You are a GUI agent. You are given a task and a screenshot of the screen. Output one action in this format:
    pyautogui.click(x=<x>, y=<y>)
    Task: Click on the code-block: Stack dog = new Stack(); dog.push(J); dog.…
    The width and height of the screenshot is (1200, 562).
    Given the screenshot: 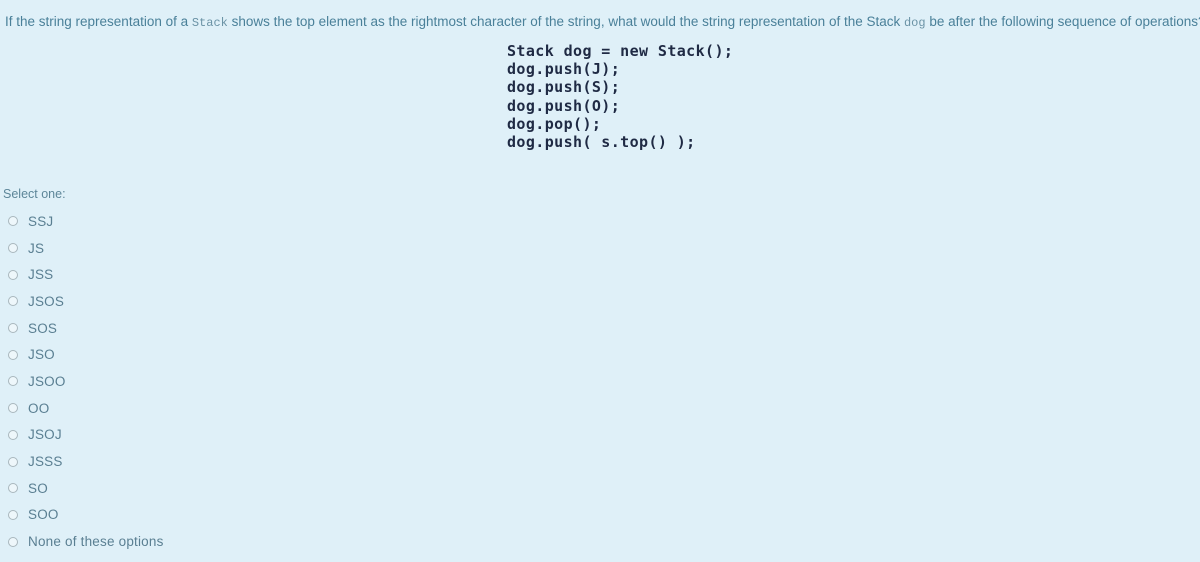 What is the action you would take?
    pyautogui.click(x=620, y=96)
    